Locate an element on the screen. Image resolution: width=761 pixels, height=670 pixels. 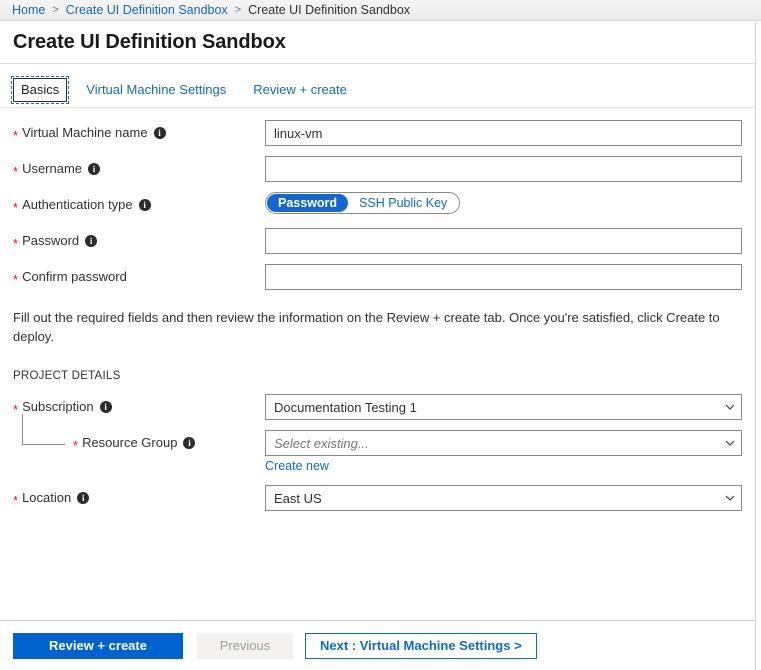
subscription-dropdown: Documentation Testing 1 is located at coordinates (503, 407).